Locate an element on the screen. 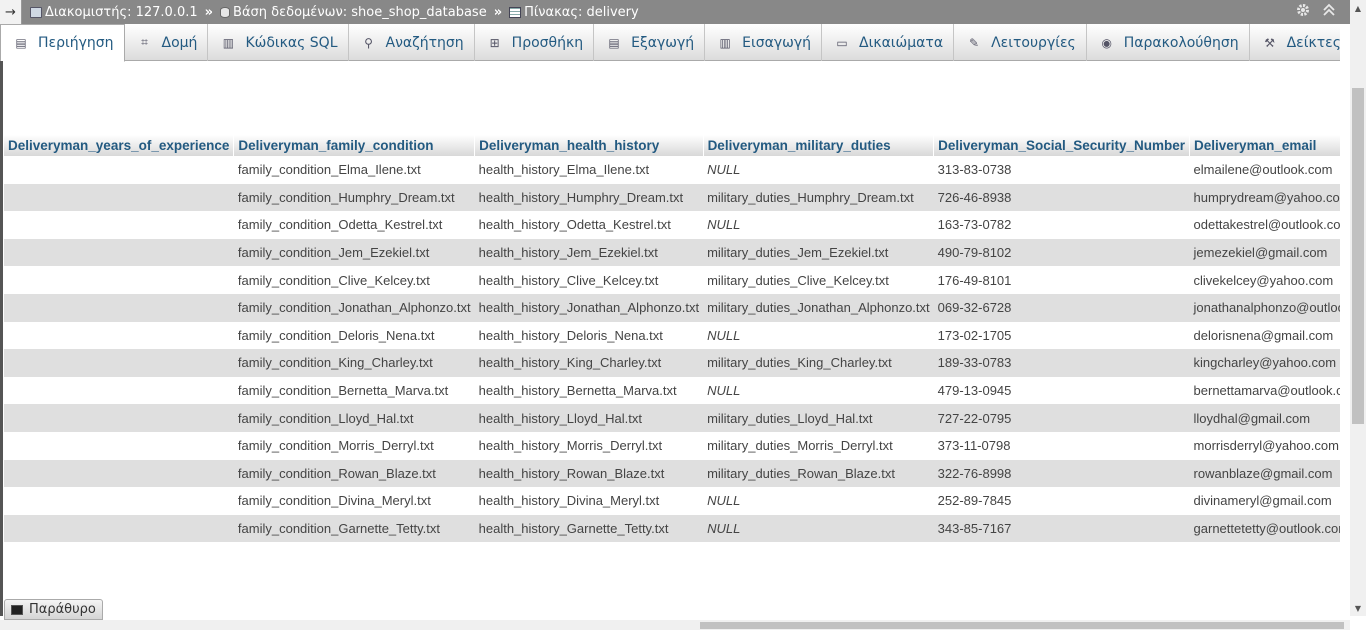 The width and height of the screenshot is (1366, 630). horizontal-scrollbar is located at coordinates (675, 625).